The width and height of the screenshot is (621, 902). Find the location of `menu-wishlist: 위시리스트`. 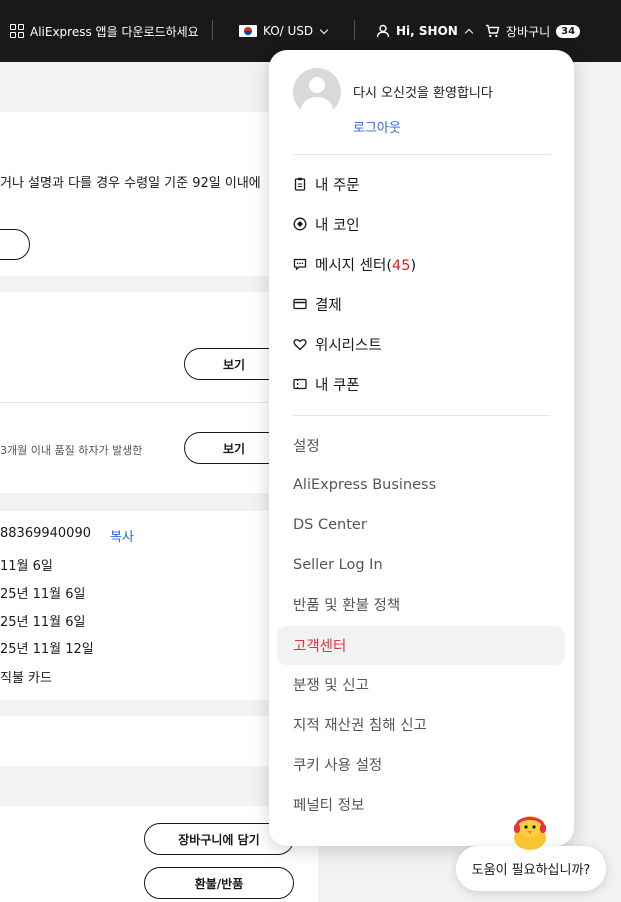

menu-wishlist: 위시리스트 is located at coordinates (421, 344).